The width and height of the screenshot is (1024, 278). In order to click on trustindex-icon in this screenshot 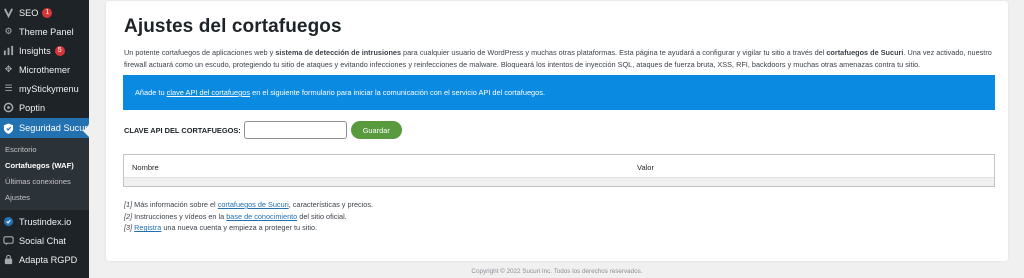, I will do `click(8, 221)`.